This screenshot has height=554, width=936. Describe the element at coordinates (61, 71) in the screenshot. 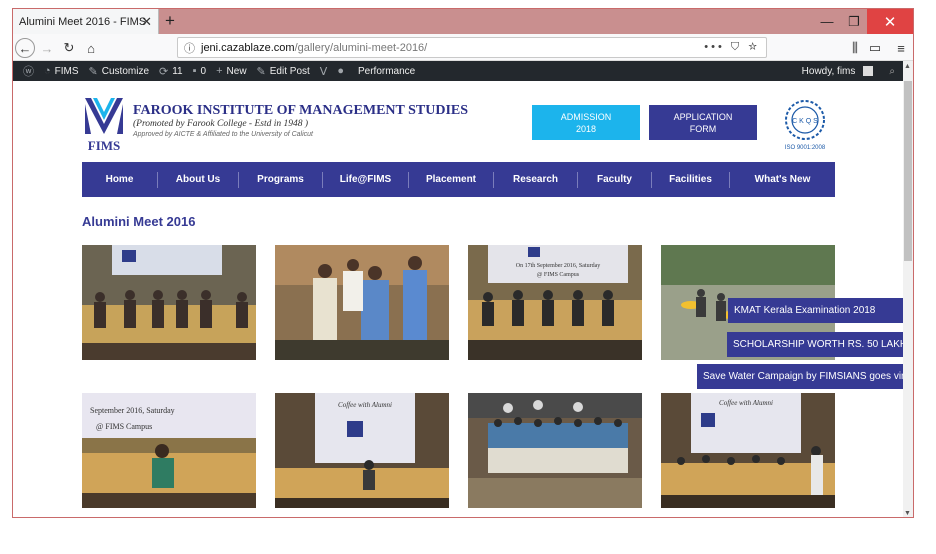

I see `site-link: ◔ FIMS` at that location.